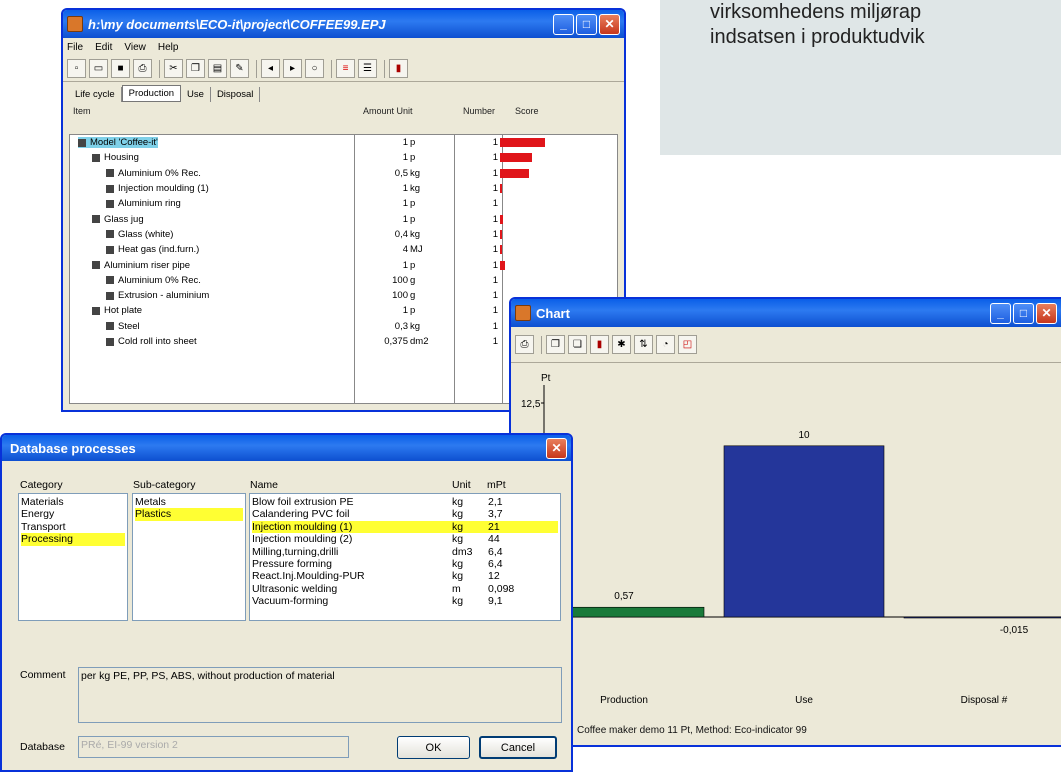 Image resolution: width=1061 pixels, height=772 pixels. Describe the element at coordinates (621, 344) in the screenshot. I see `chart-settings-icon: ✱` at that location.